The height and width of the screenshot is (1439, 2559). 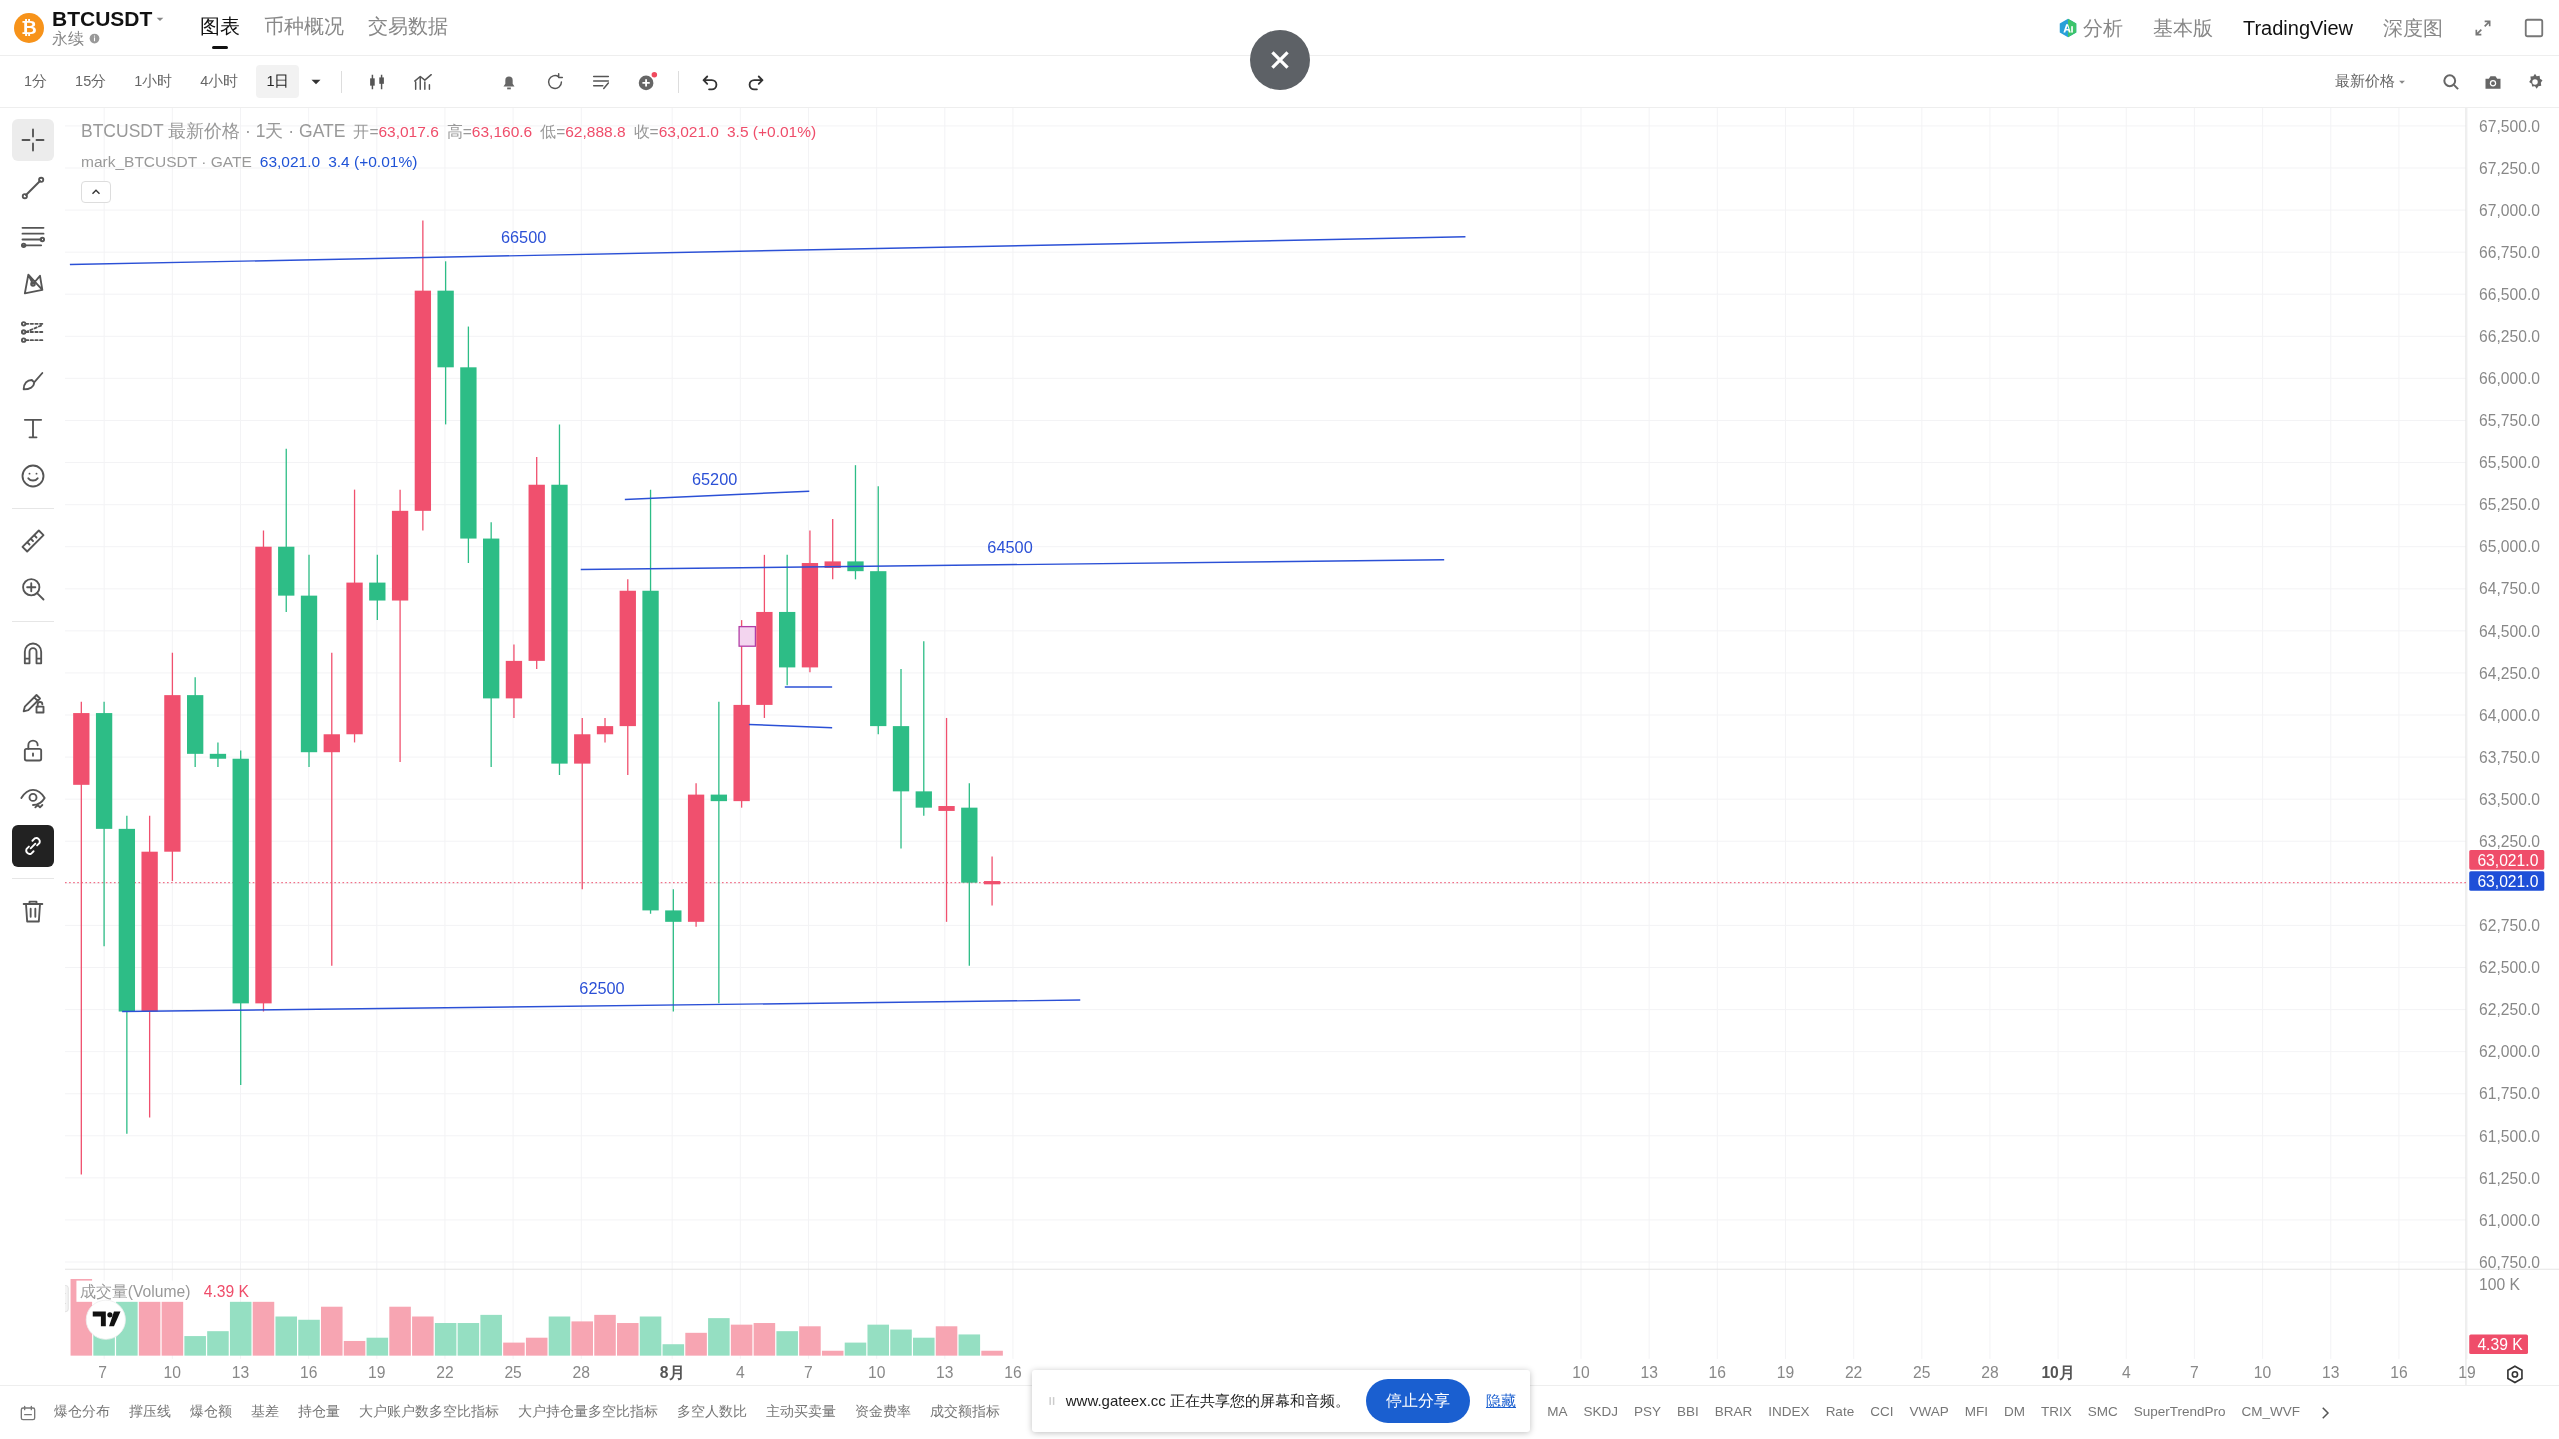 I want to click on price-axis-label: 63,750.0, so click(x=2509, y=757).